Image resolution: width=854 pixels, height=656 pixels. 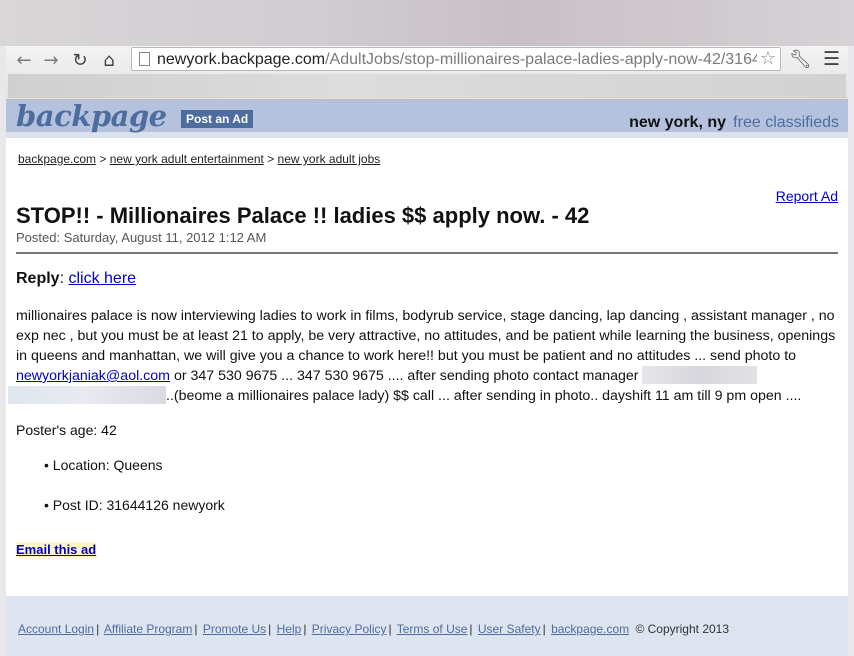 I want to click on footer-backpage: backpage.com, so click(x=590, y=629).